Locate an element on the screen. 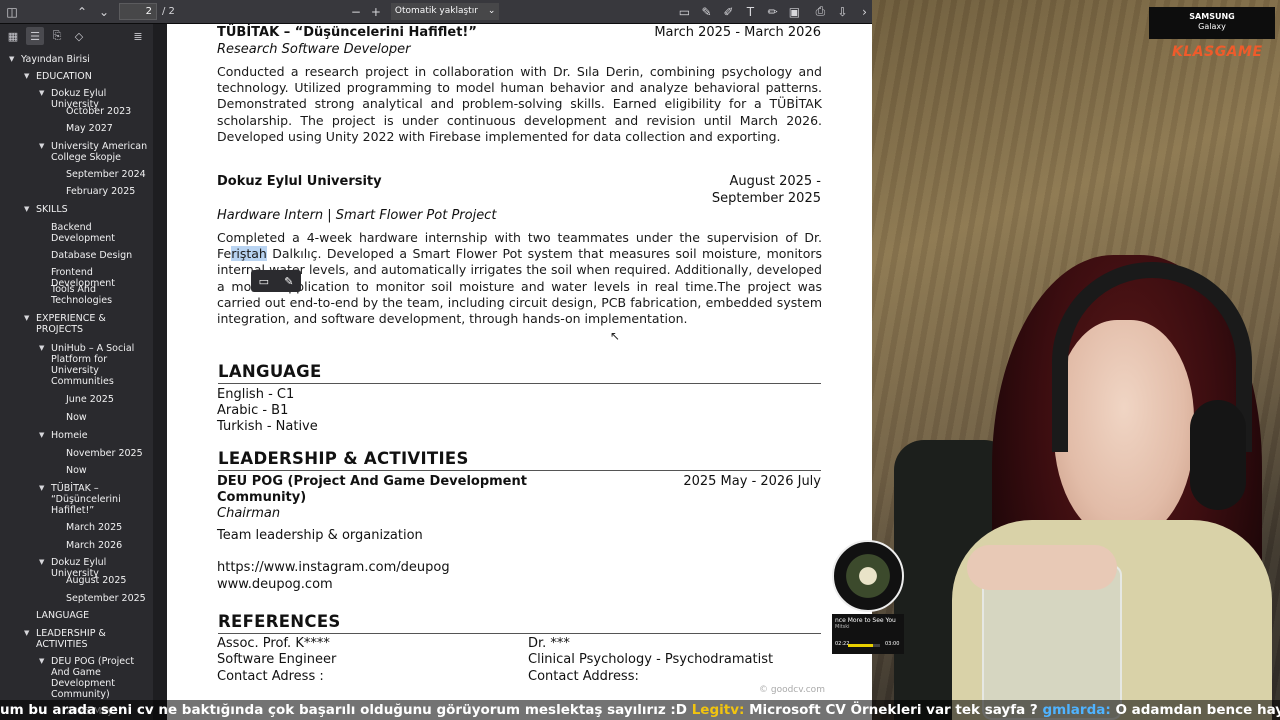 This screenshot has height=720, width=1280. outline-item: Database Design is located at coordinates (100, 255).